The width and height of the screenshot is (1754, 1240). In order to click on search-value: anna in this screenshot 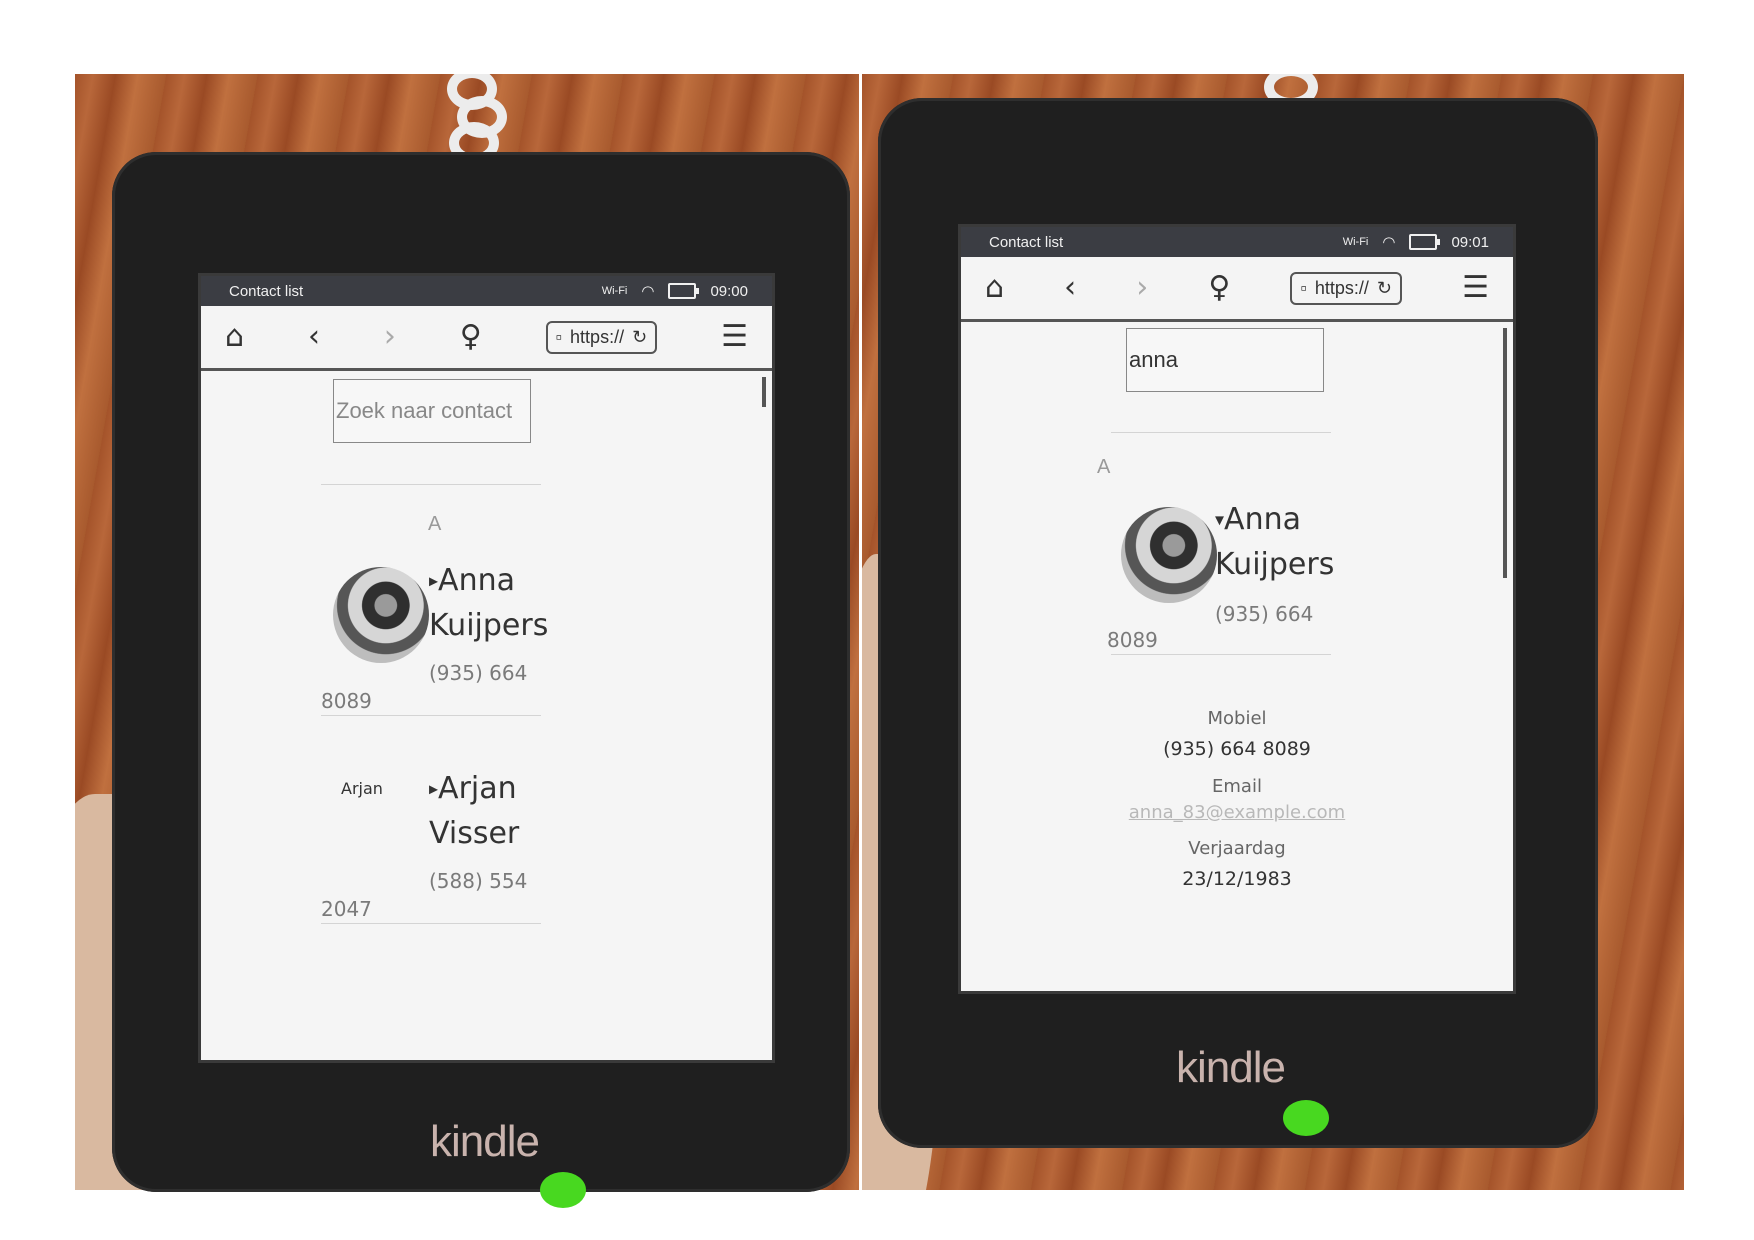, I will do `click(1153, 359)`.